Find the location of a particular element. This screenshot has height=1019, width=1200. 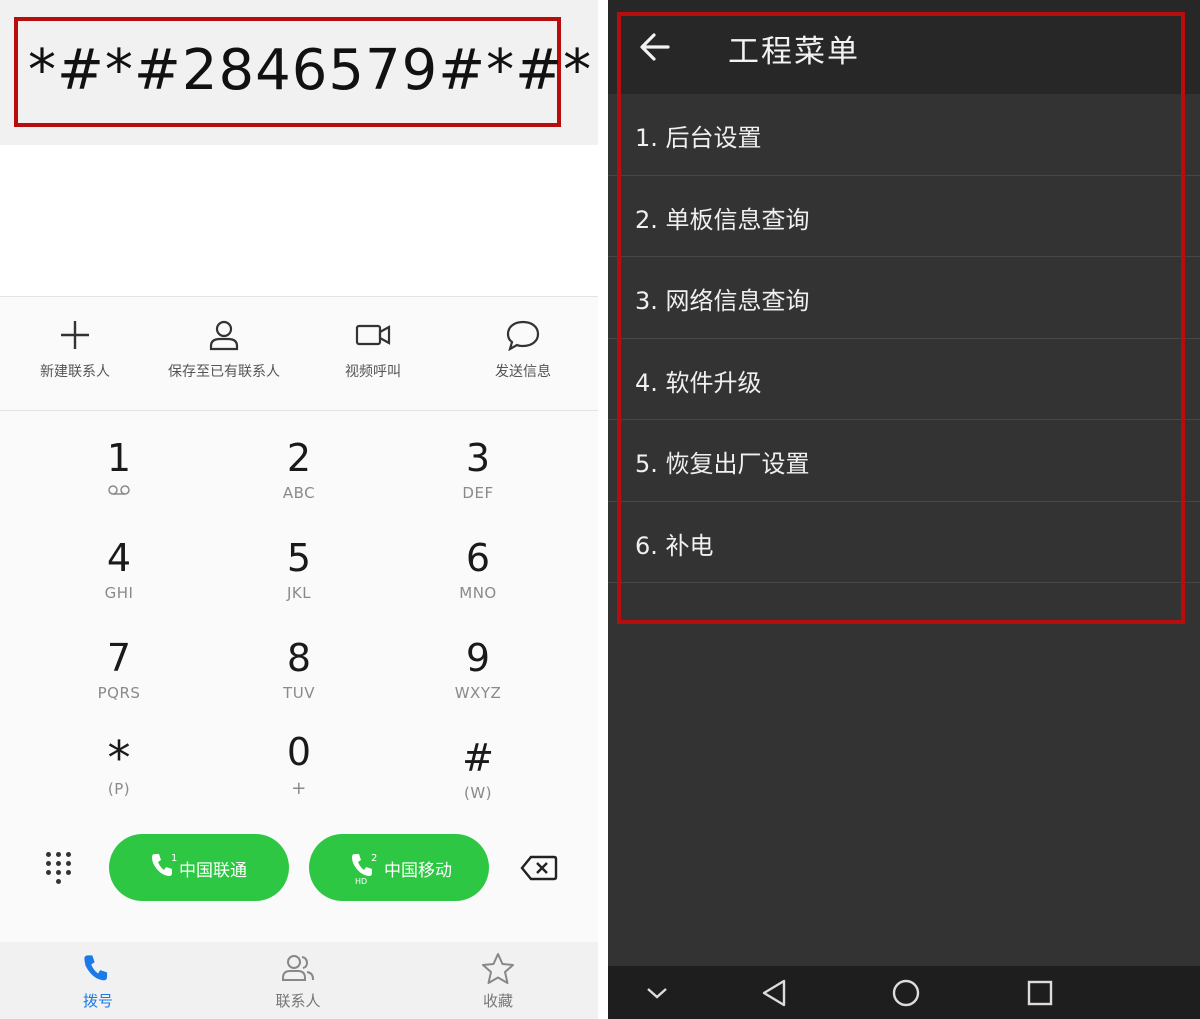

backspace-icon is located at coordinates (539, 868).